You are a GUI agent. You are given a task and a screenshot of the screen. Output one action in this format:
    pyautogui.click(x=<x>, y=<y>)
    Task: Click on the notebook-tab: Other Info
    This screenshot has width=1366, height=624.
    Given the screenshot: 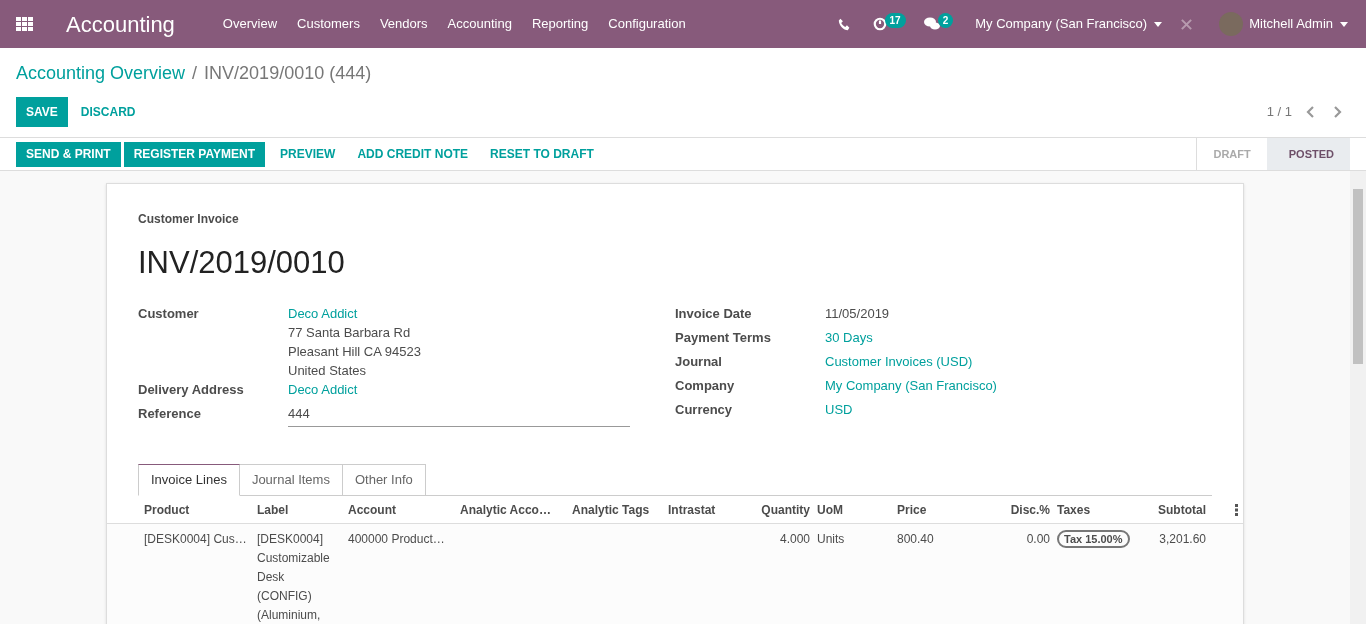 What is the action you would take?
    pyautogui.click(x=384, y=480)
    